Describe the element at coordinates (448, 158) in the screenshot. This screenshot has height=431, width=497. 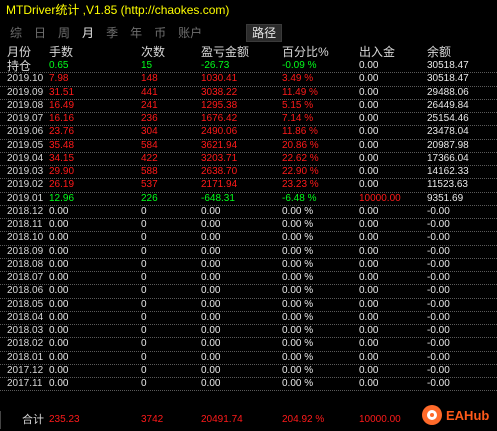
I see `cell-balance: 17366.04` at that location.